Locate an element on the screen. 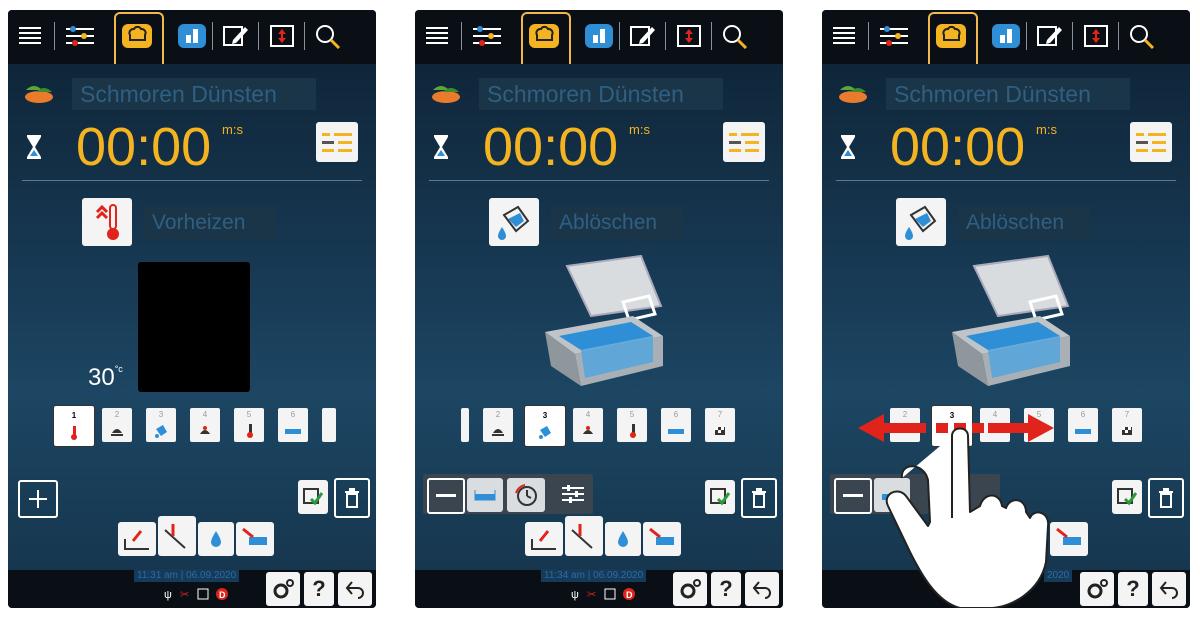  add-step-button is located at coordinates (38, 499).